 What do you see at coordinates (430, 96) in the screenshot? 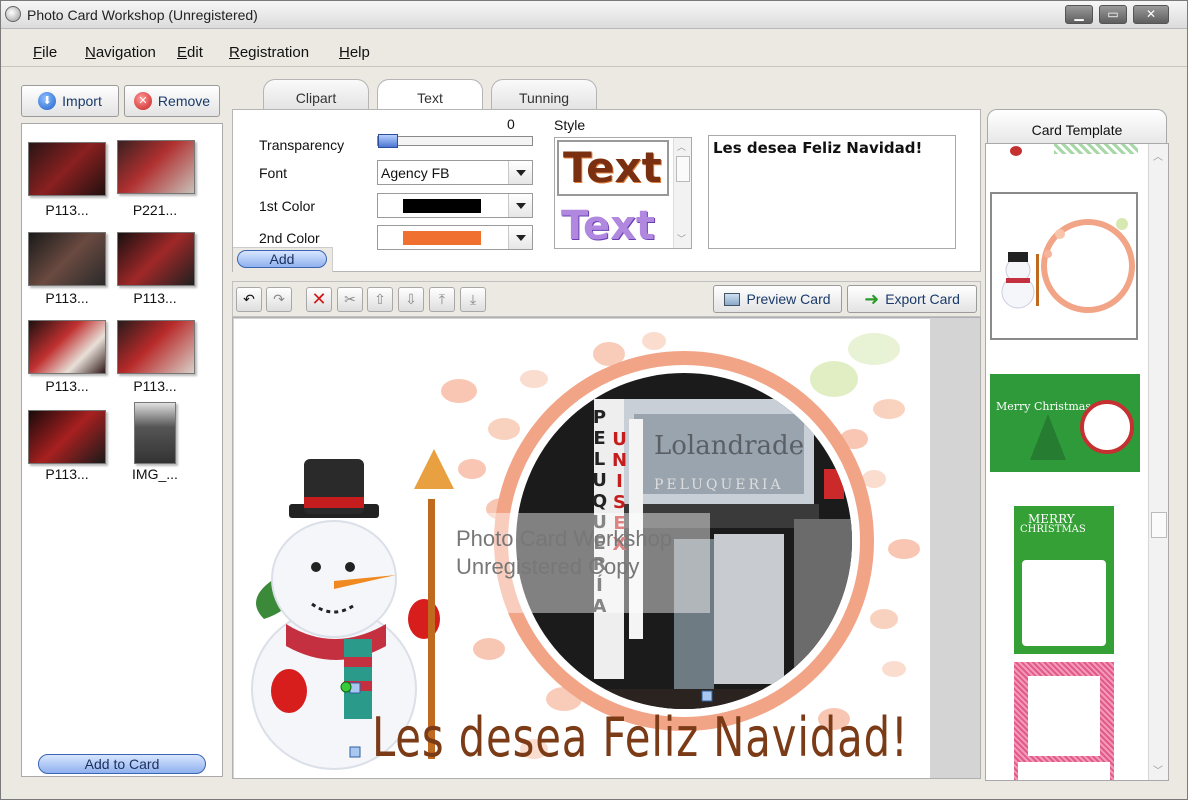
I see `tab-text: Text` at bounding box center [430, 96].